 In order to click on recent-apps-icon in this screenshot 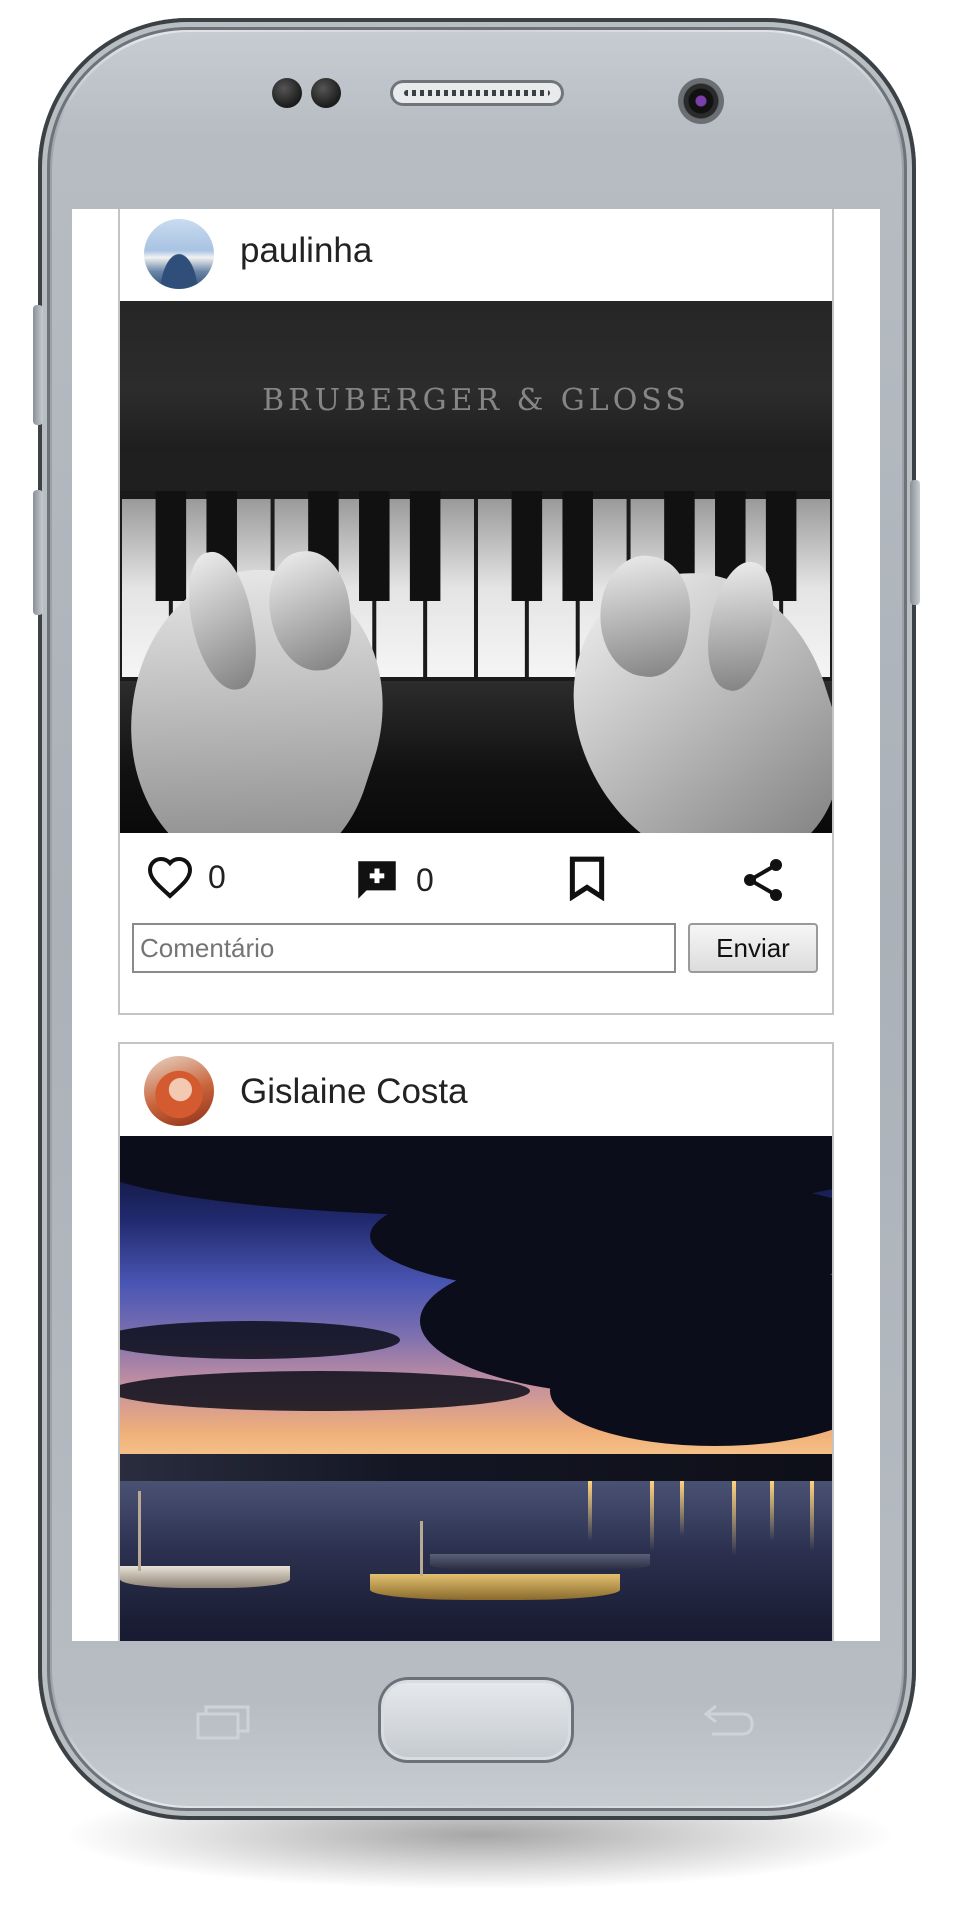, I will do `click(223, 1722)`.